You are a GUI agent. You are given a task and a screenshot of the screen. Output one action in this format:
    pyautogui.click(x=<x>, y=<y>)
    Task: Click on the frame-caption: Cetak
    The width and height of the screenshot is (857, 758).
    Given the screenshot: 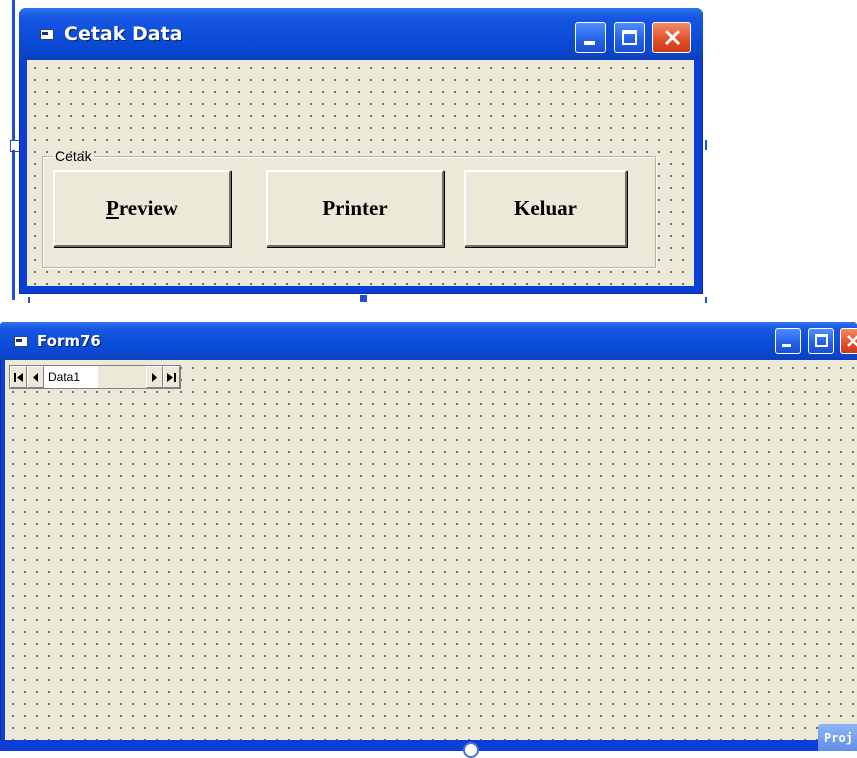 What is the action you would take?
    pyautogui.click(x=73, y=156)
    